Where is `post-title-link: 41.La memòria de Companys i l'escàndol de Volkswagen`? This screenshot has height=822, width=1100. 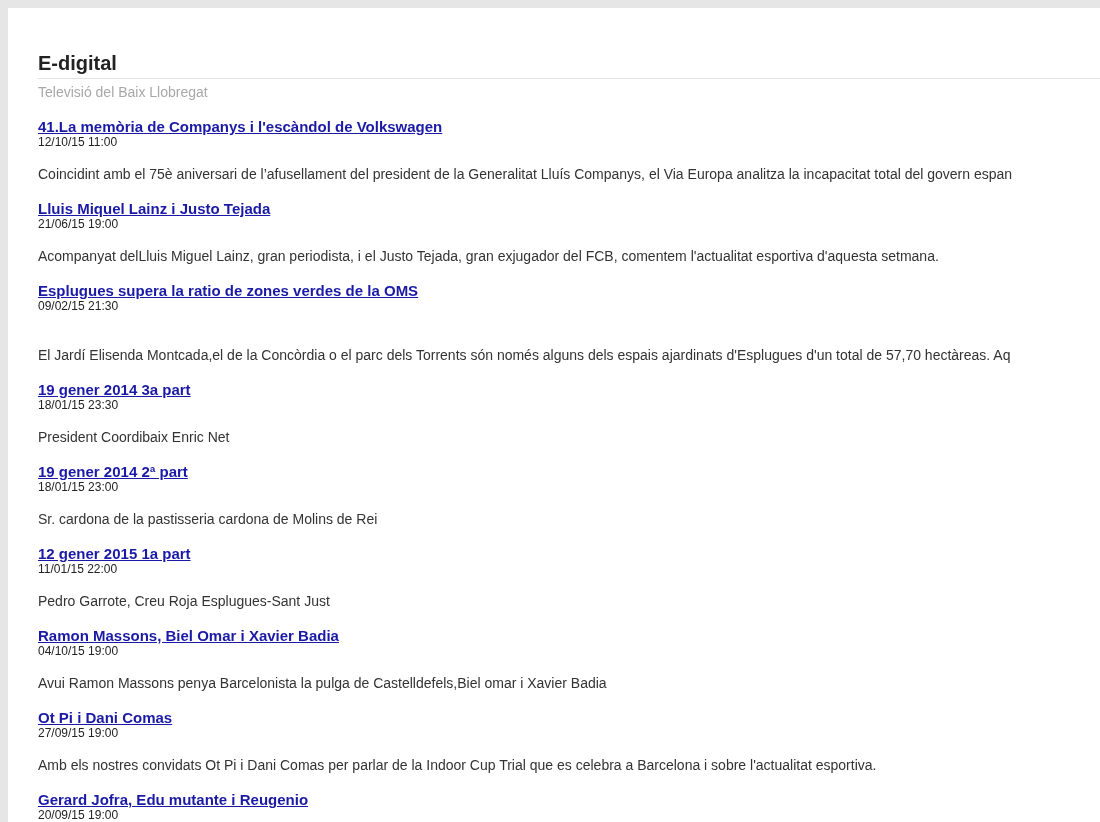
post-title-link: 41.La memòria de Companys i l'escàndol de Volkswagen is located at coordinates (240, 126).